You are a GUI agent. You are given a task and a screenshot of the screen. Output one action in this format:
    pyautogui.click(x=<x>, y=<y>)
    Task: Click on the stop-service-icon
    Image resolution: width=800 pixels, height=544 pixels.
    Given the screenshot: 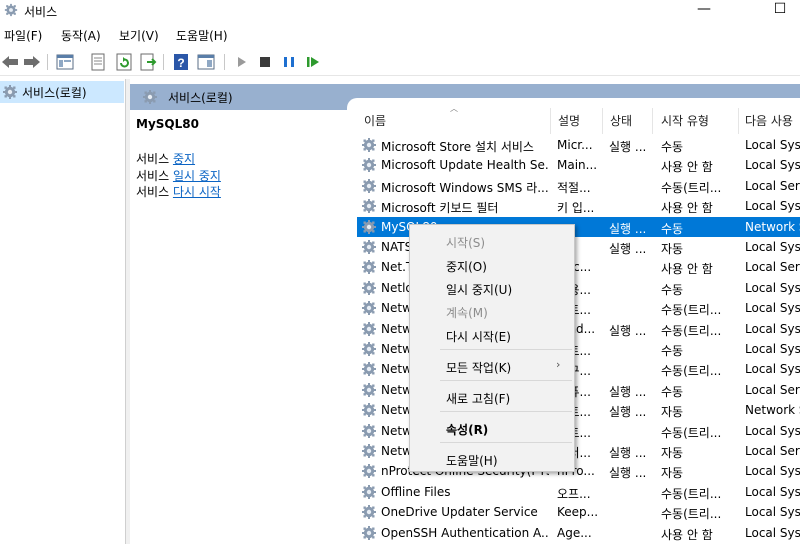 What is the action you would take?
    pyautogui.click(x=265, y=62)
    